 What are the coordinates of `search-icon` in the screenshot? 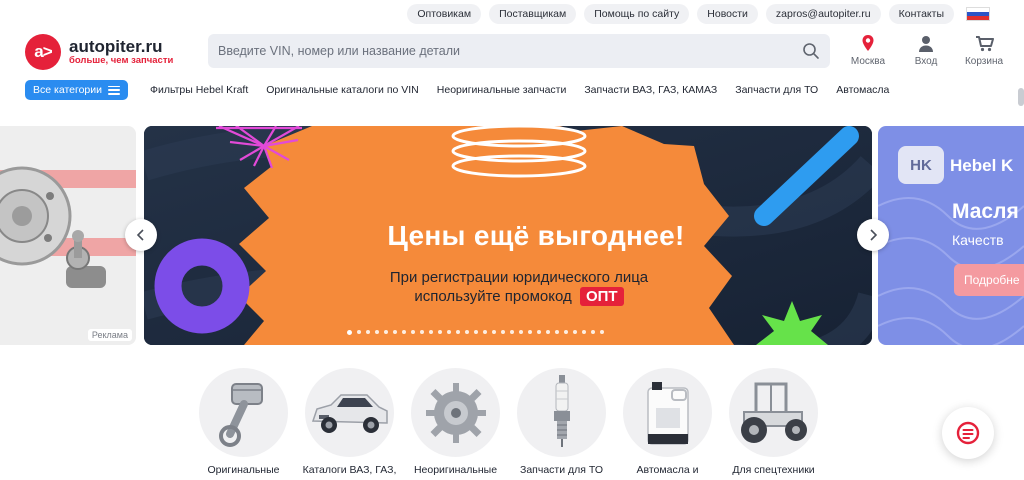 It's located at (811, 51).